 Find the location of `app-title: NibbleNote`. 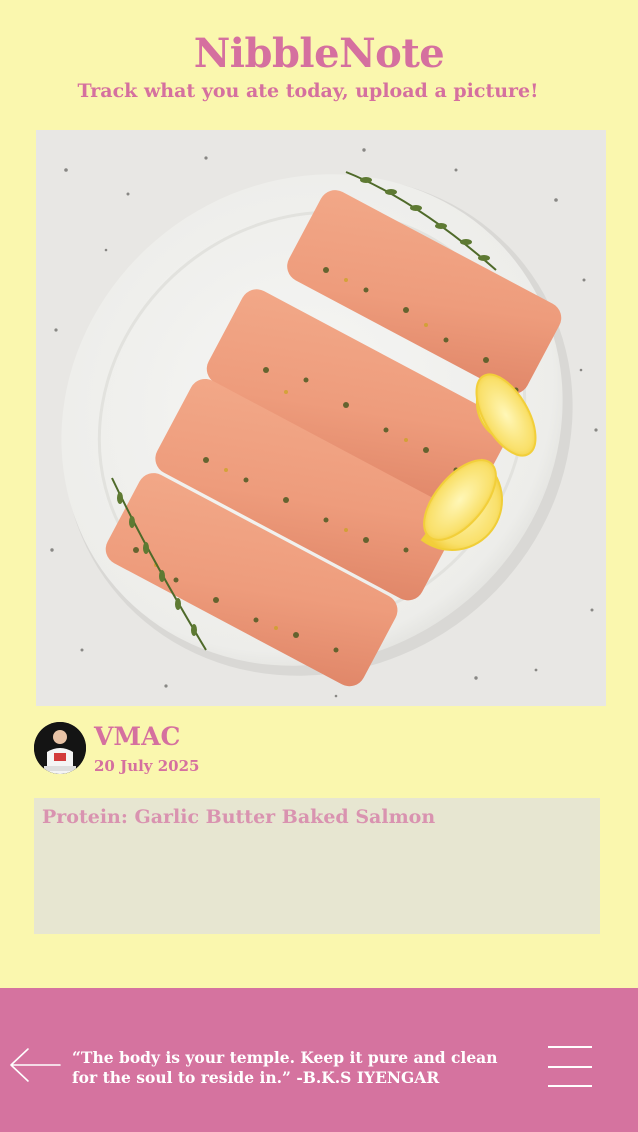

app-title: NibbleNote is located at coordinates (319, 53).